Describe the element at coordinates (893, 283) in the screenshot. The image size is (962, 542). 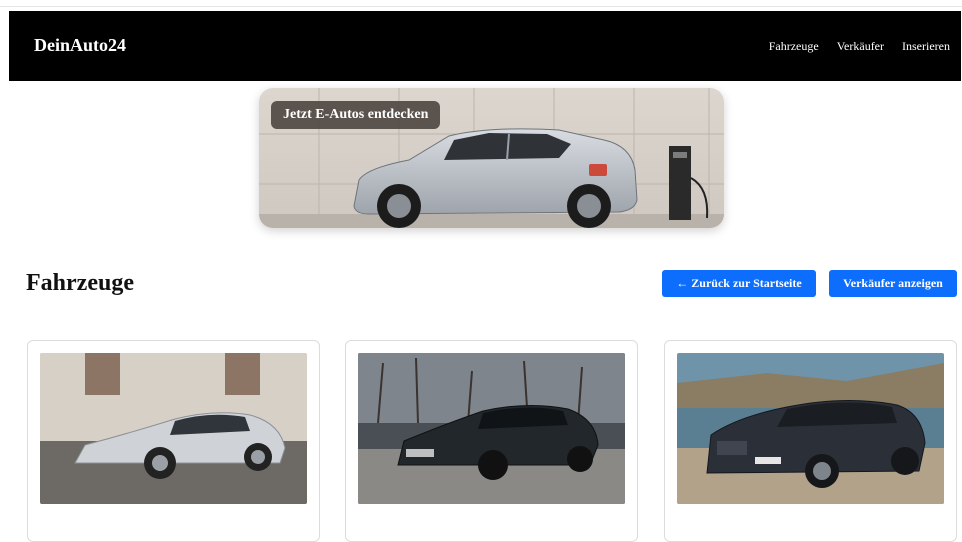
I see `show-sellers-button: Verkäufer anzeigen` at that location.